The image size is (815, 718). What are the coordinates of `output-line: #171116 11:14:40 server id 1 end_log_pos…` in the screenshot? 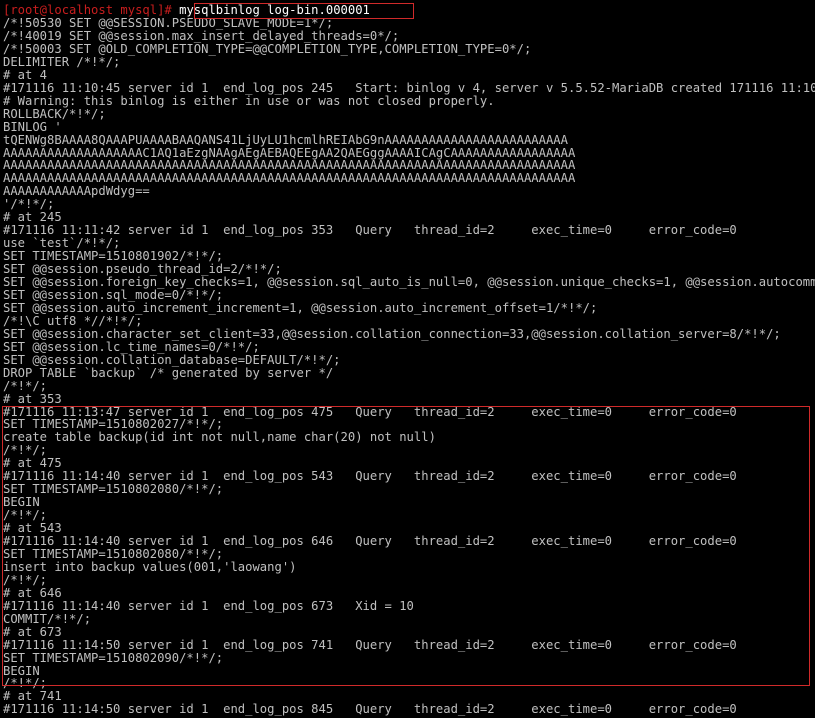 It's located at (208, 605).